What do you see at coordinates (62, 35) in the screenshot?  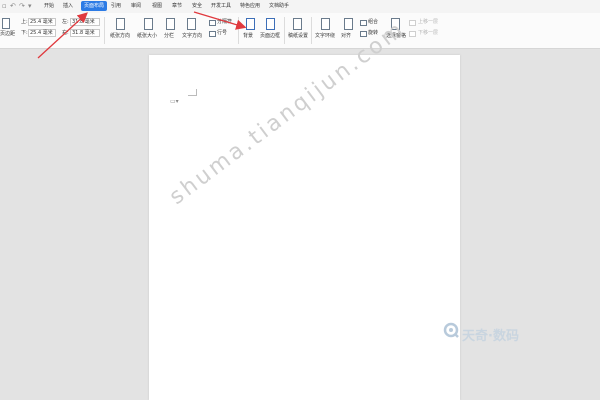 I see `arrow-to-page-layout` at bounding box center [62, 35].